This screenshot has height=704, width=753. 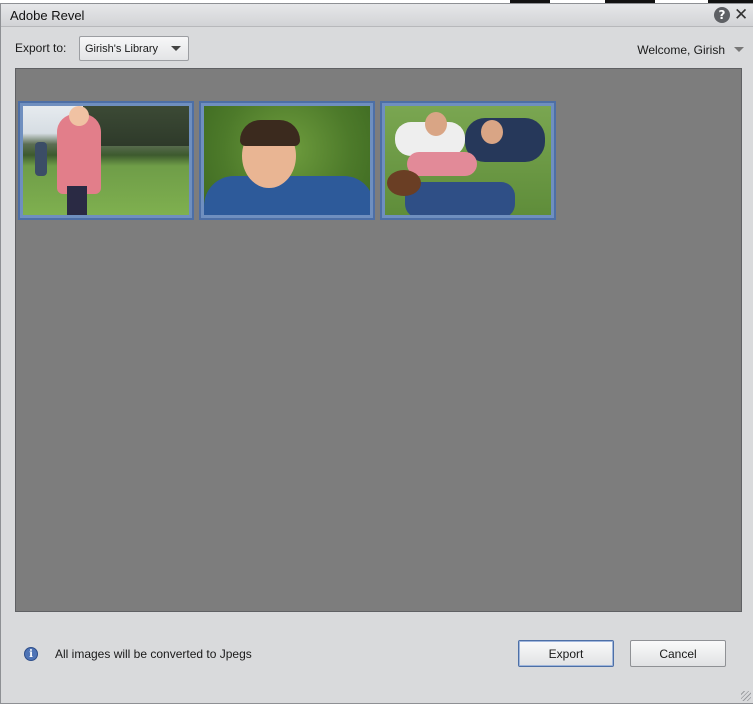 What do you see at coordinates (47, 15) in the screenshot?
I see `window-title: Adobe Revel` at bounding box center [47, 15].